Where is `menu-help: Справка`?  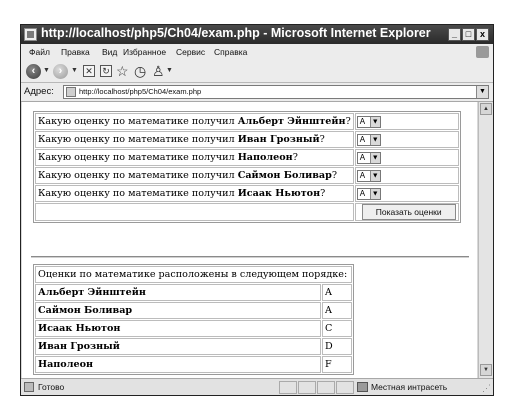
menu-help: Справка is located at coordinates (230, 52).